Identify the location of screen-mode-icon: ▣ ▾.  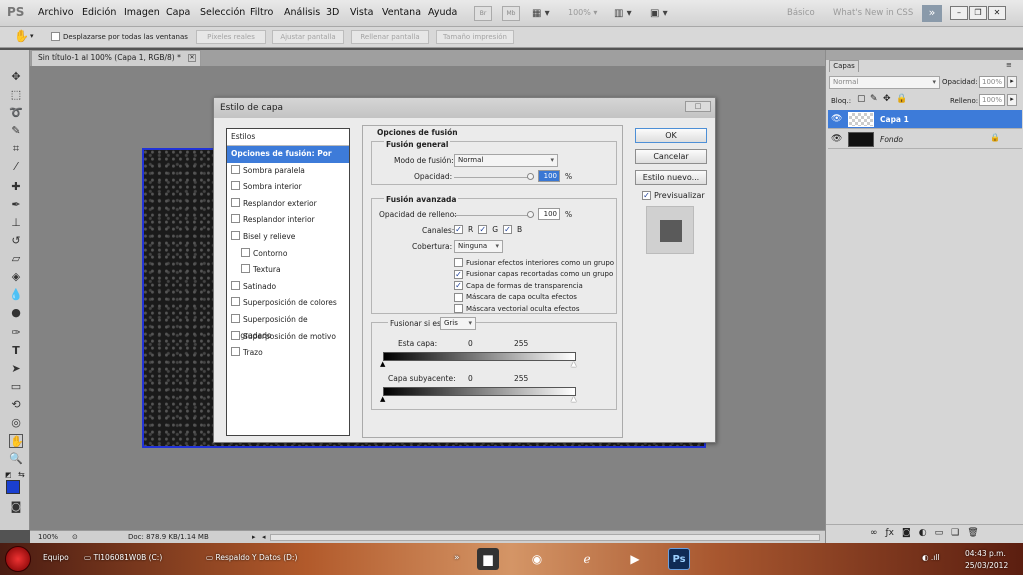
(659, 13).